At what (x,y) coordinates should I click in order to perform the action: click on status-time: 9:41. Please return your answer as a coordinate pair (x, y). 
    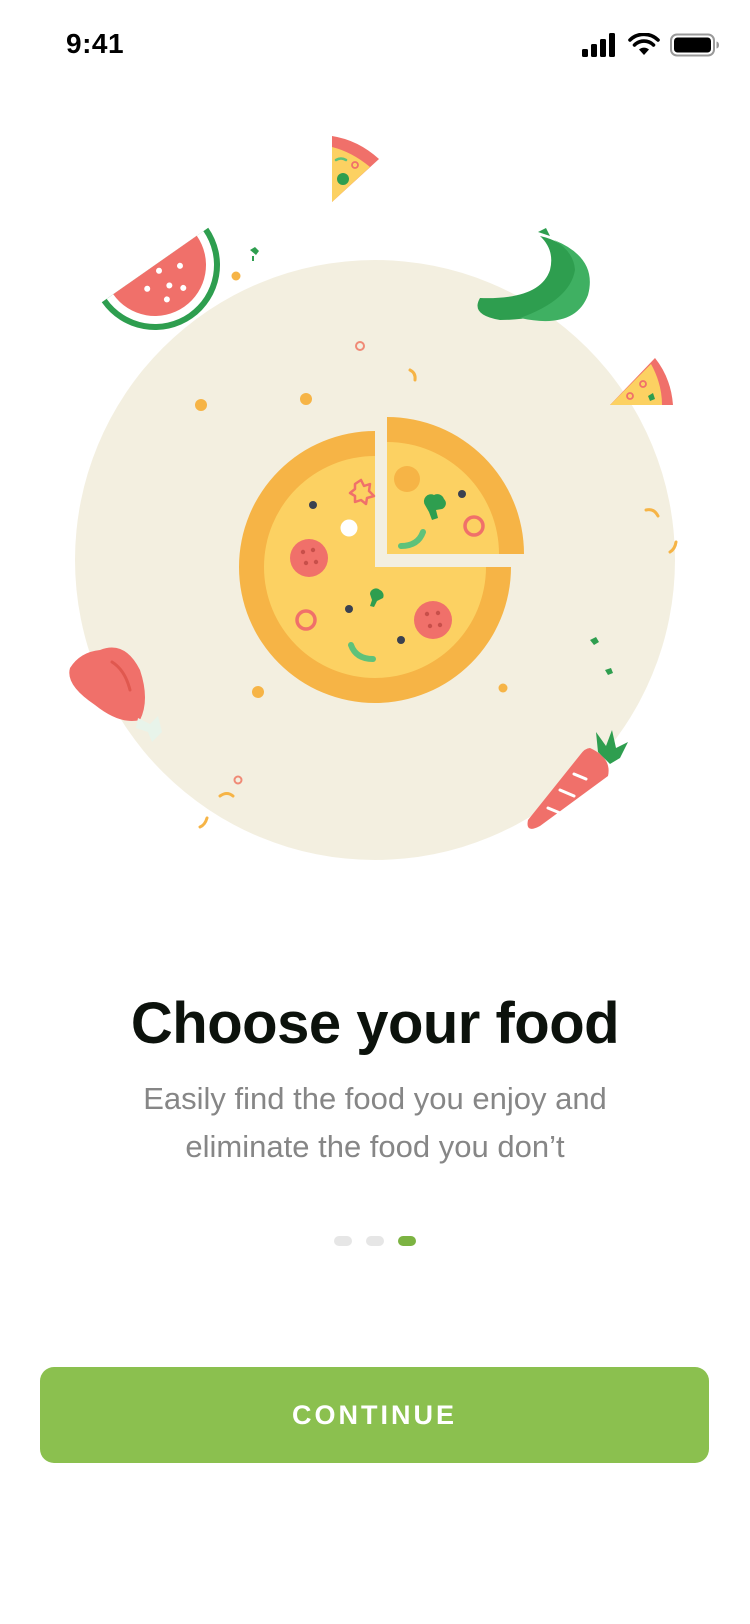
    Looking at the image, I should click on (95, 43).